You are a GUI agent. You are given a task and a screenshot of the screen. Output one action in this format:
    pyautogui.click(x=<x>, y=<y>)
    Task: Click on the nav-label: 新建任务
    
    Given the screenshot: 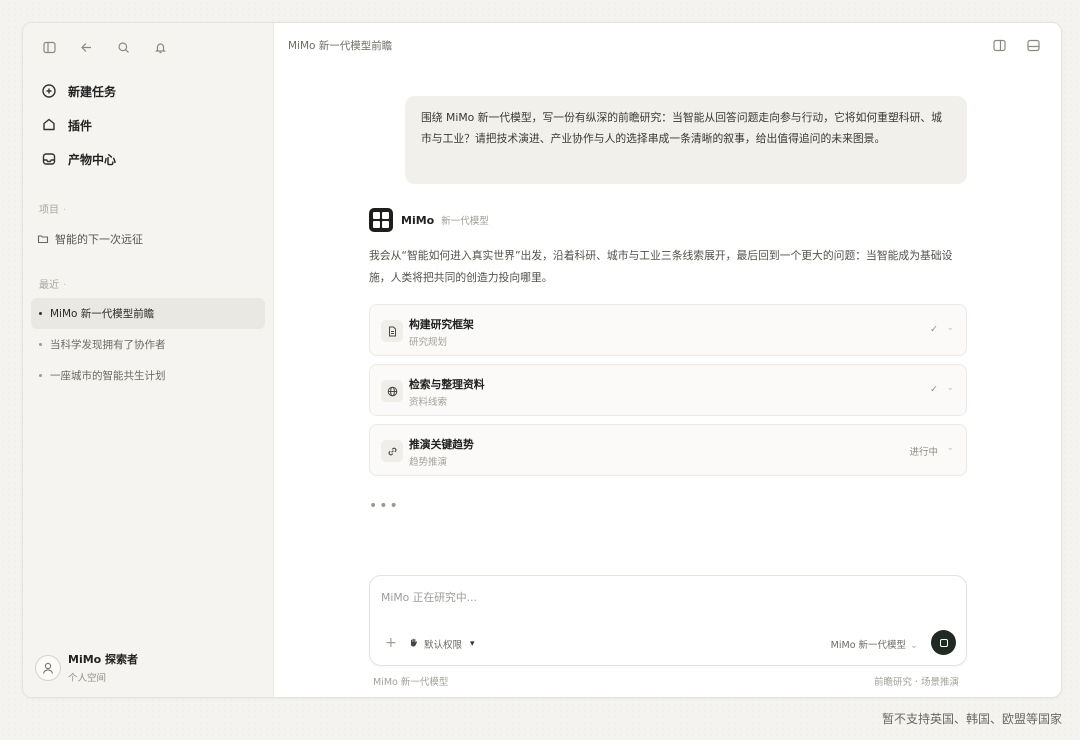 What is the action you would take?
    pyautogui.click(x=92, y=91)
    